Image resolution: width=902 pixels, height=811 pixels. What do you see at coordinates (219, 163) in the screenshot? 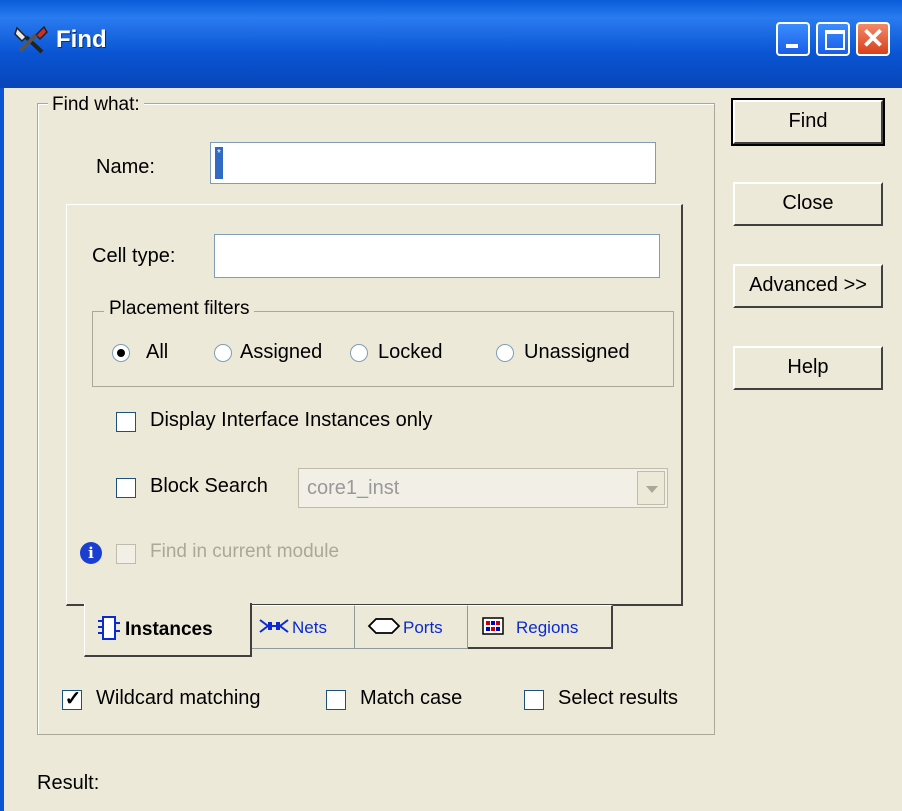
I see `name-input-selection: *` at bounding box center [219, 163].